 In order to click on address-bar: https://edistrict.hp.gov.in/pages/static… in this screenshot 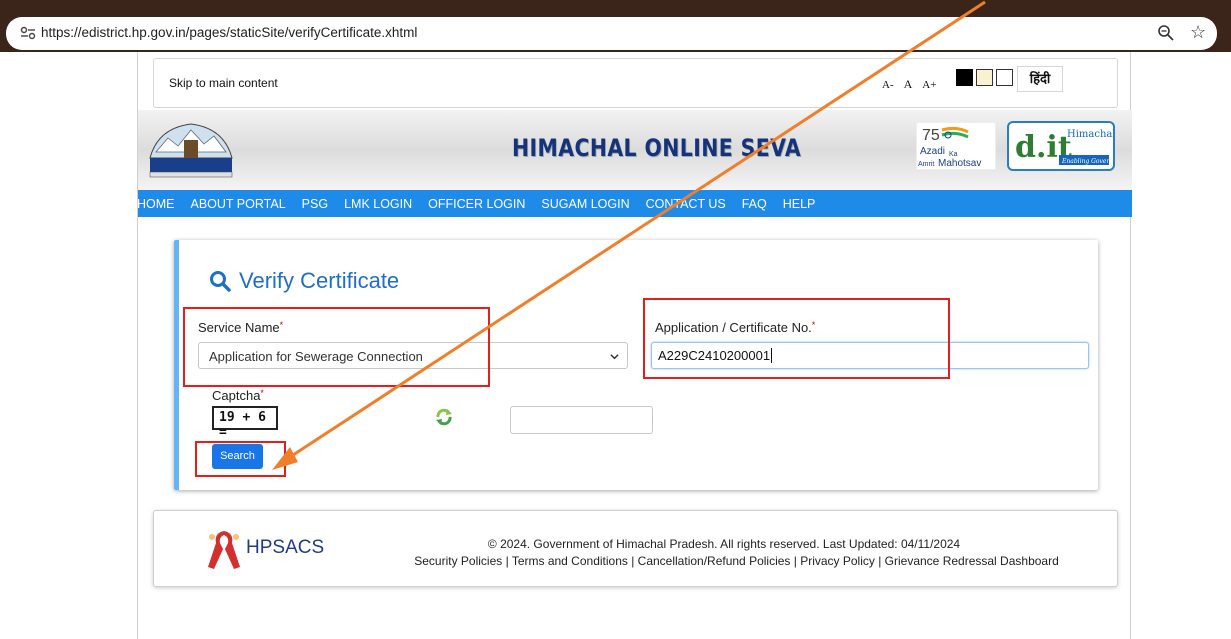, I will do `click(611, 33)`.